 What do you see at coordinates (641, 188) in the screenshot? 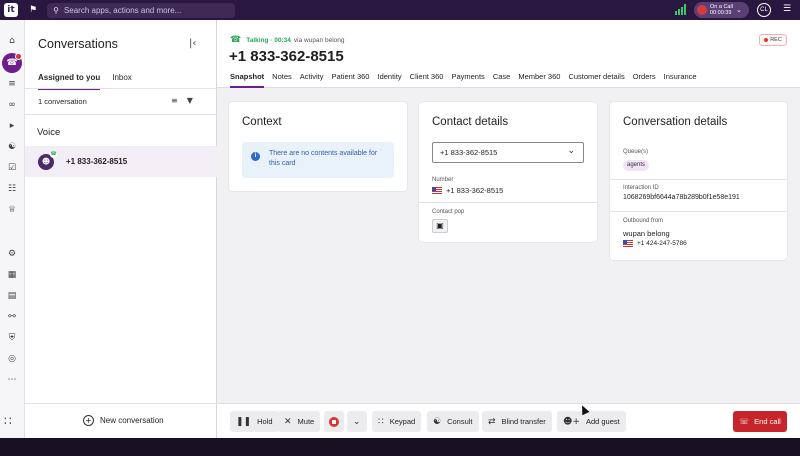
I see `interaction-id-label: Interaction ID` at bounding box center [641, 188].